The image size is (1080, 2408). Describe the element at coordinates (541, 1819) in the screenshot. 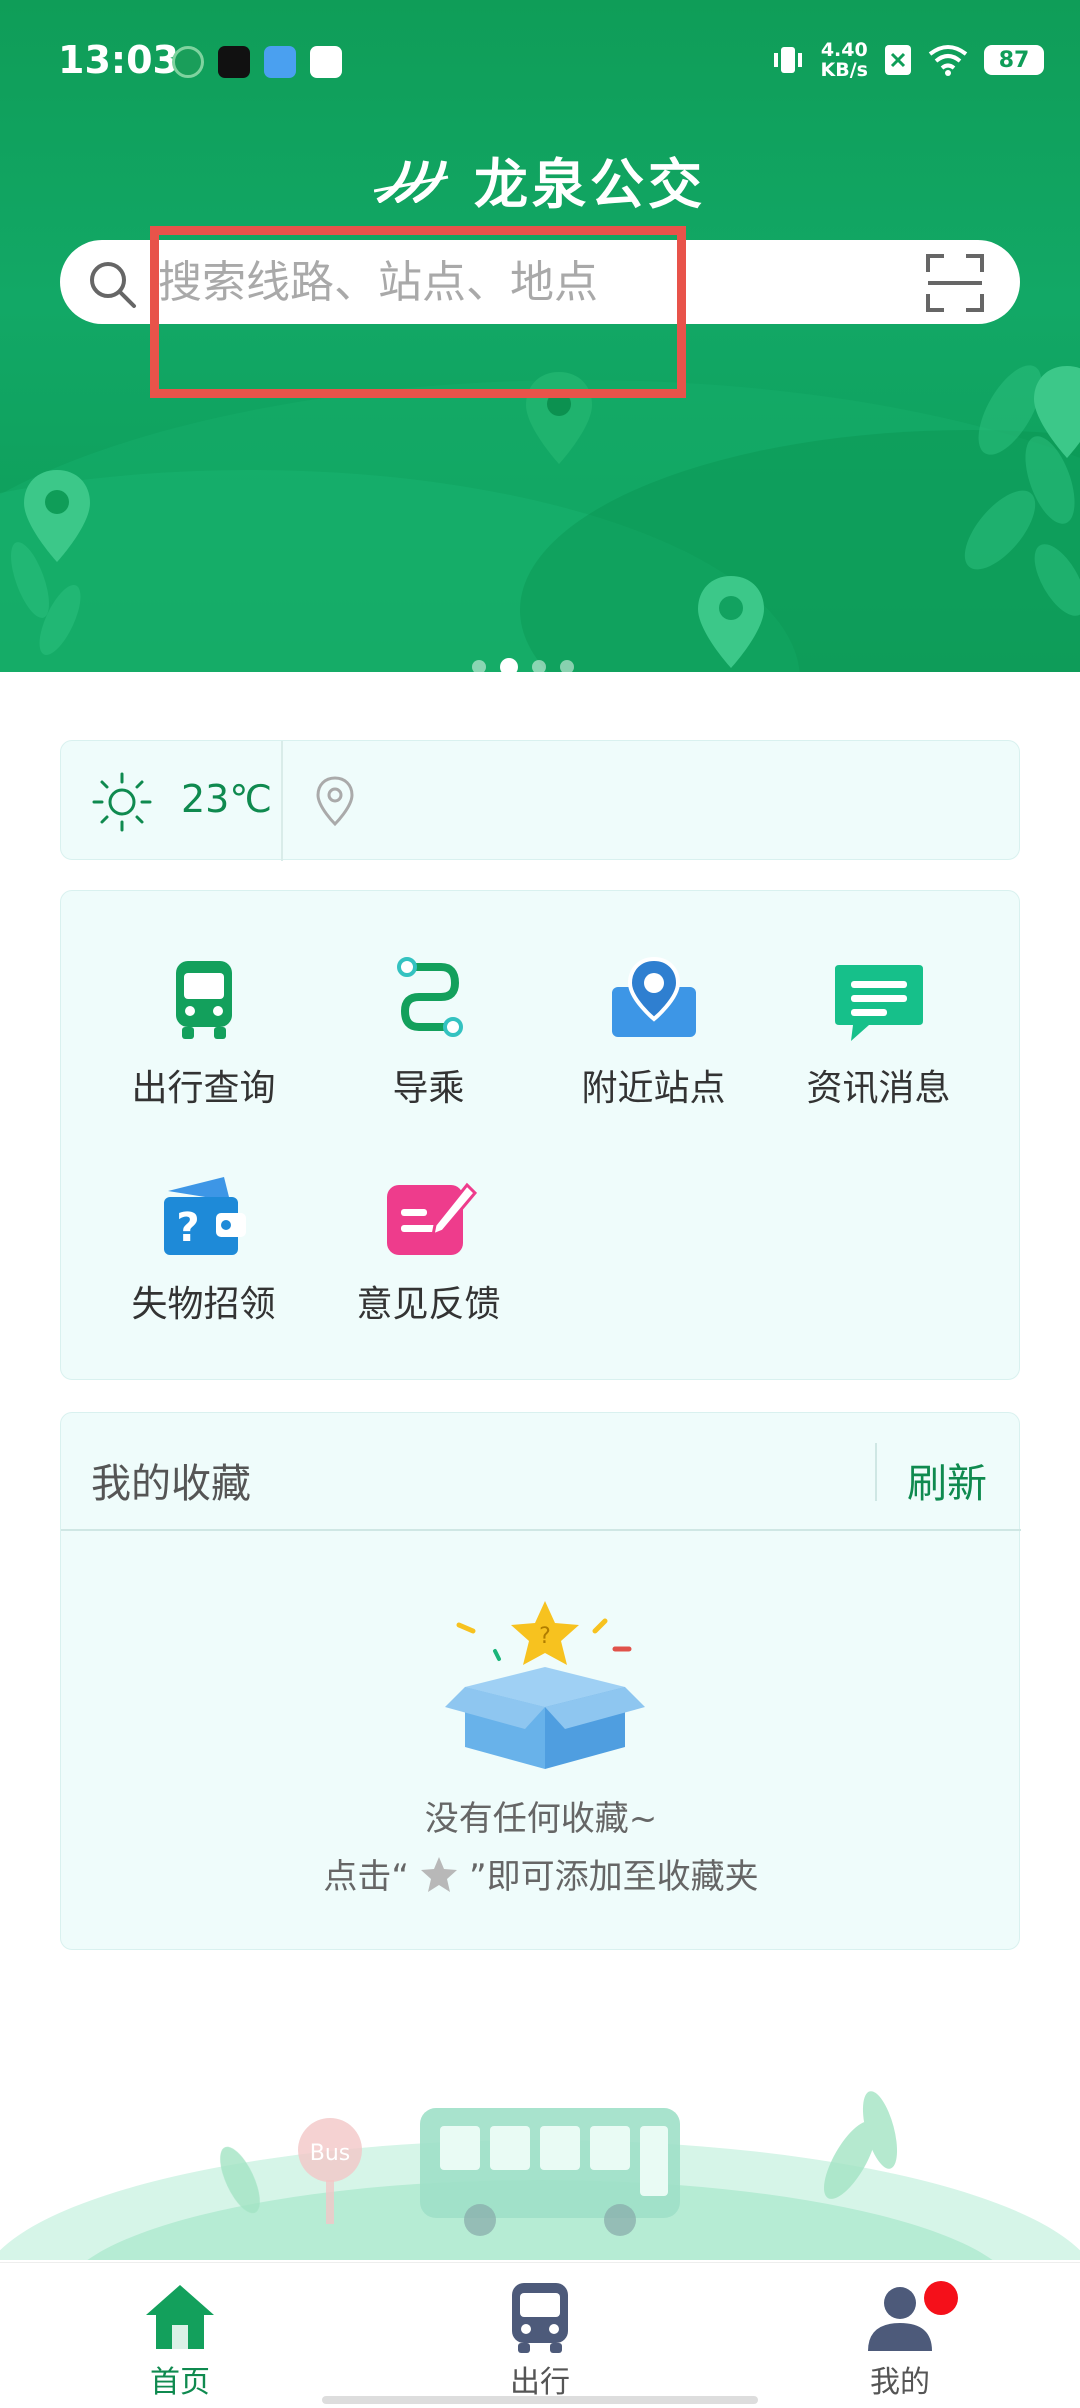

I see `empty-message: 没有任何收藏~` at that location.